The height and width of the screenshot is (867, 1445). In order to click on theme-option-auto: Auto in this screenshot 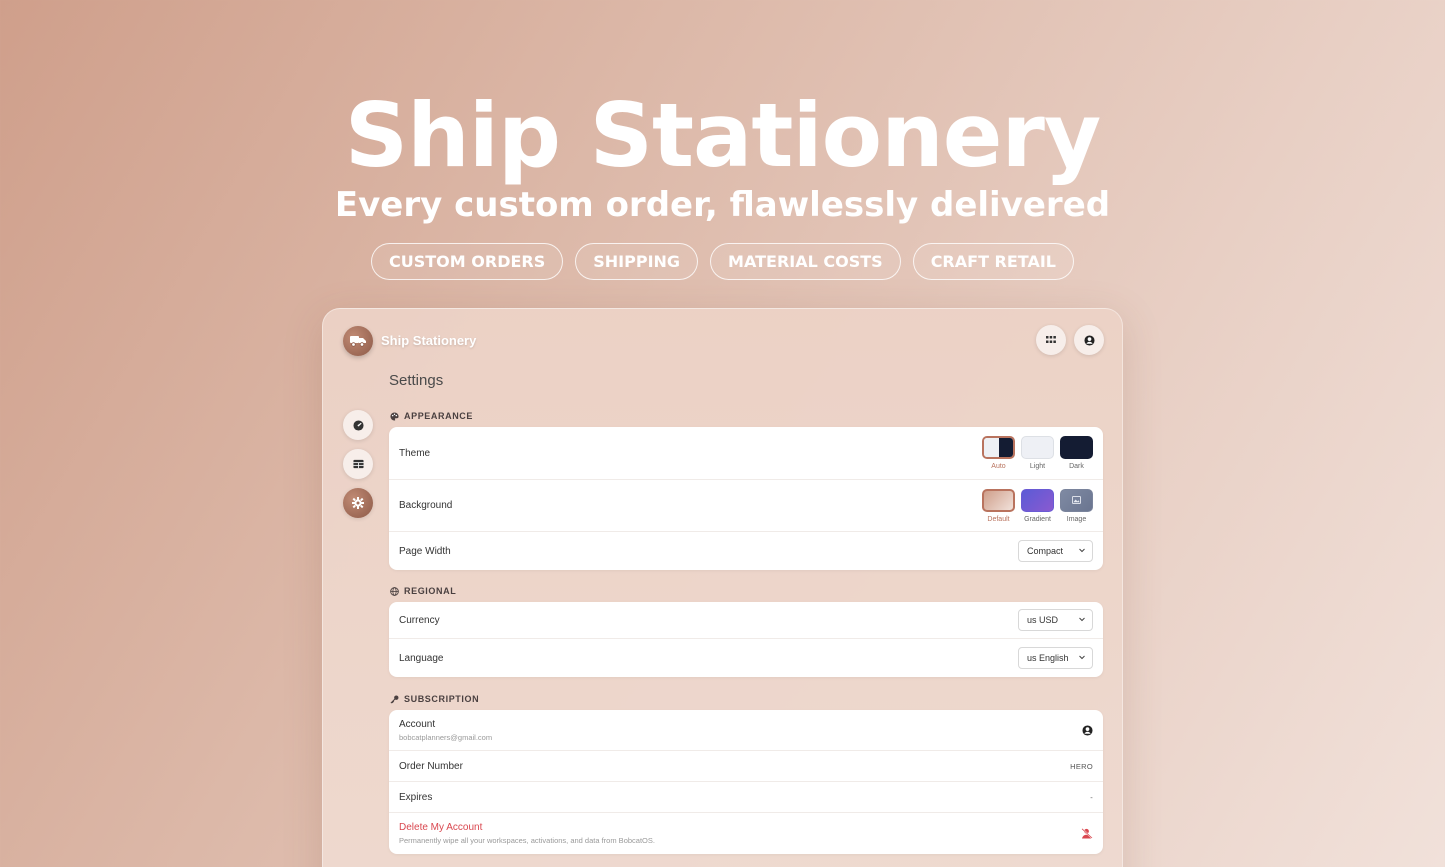, I will do `click(998, 453)`.